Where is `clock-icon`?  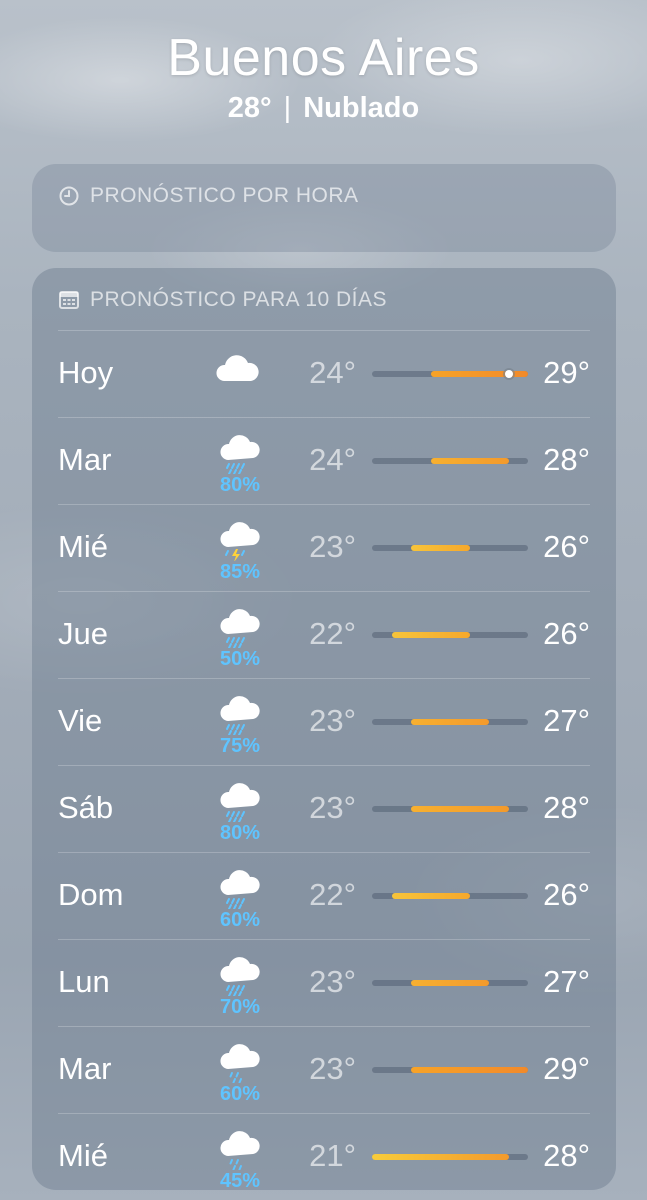
clock-icon is located at coordinates (69, 196).